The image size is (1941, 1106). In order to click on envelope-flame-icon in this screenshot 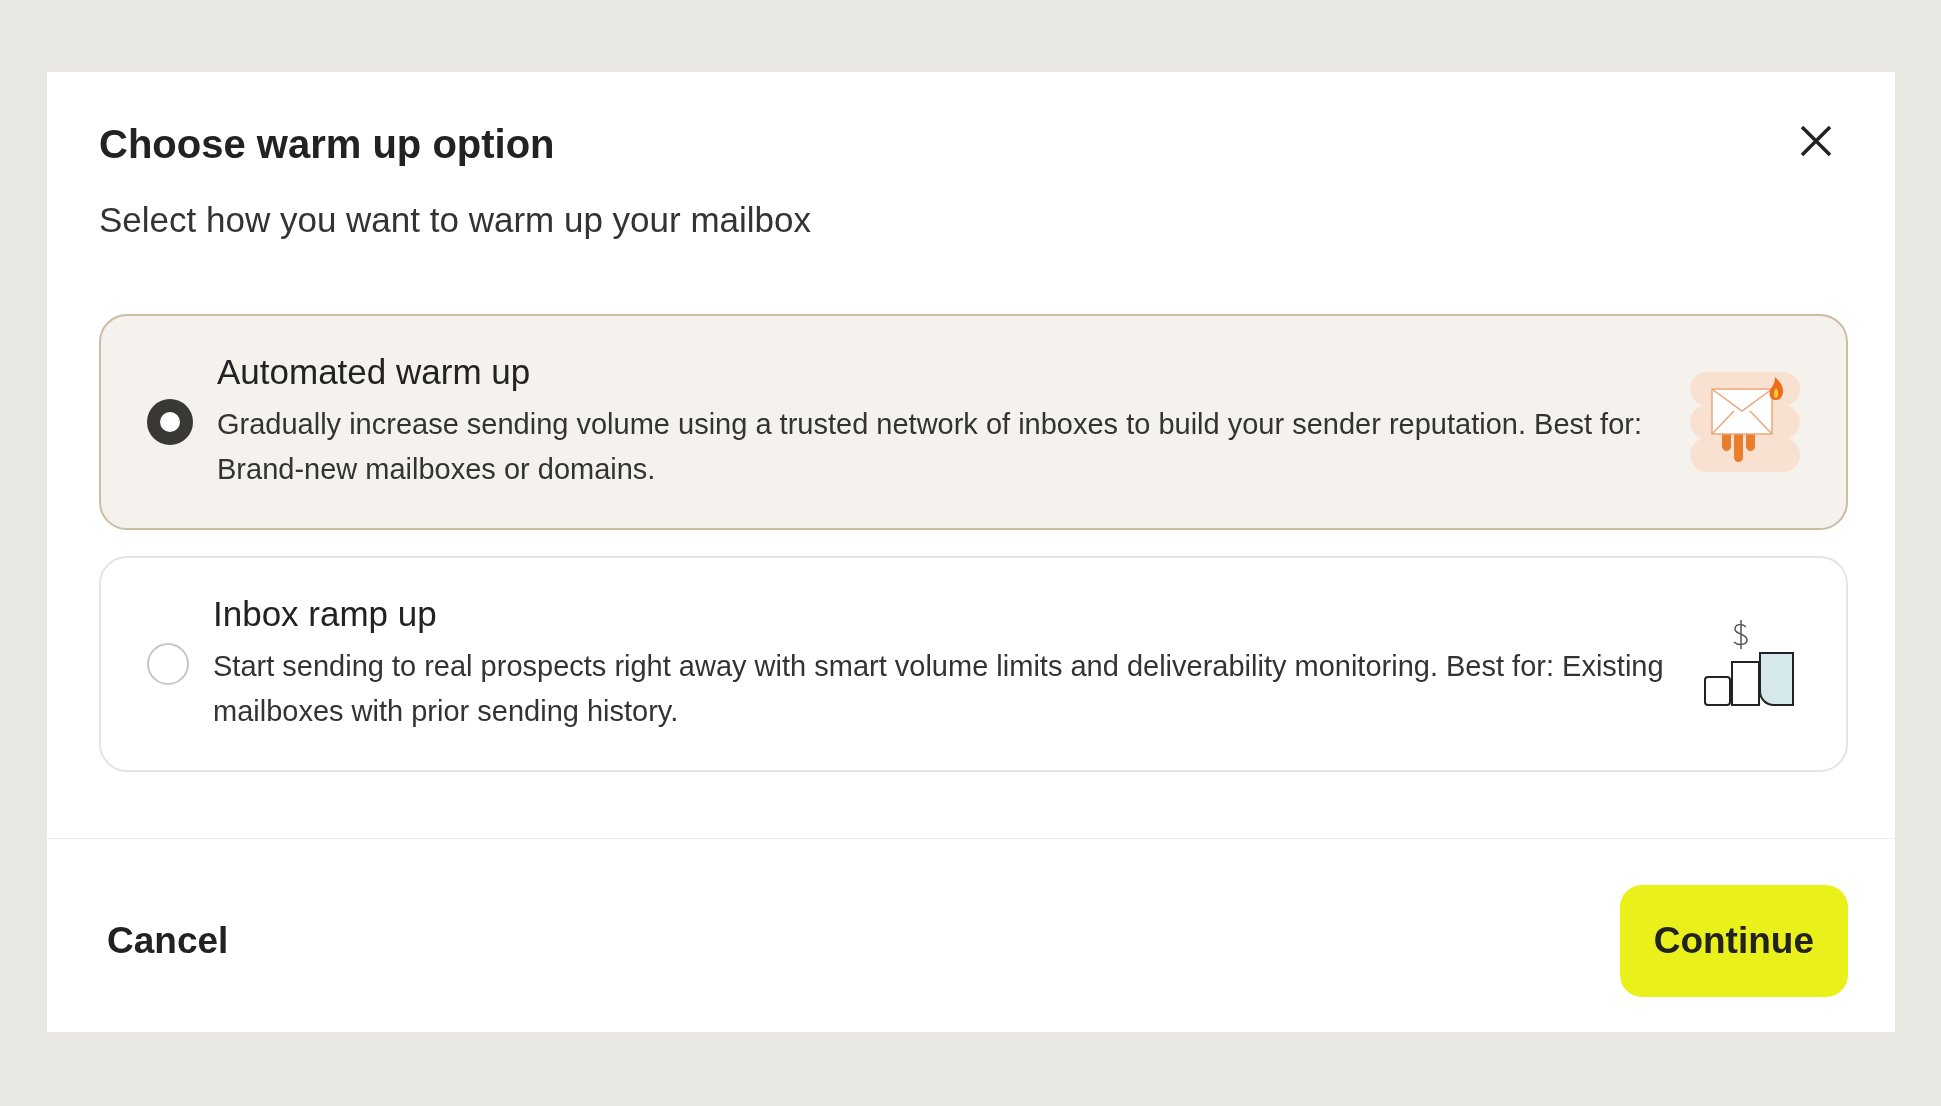, I will do `click(1745, 422)`.